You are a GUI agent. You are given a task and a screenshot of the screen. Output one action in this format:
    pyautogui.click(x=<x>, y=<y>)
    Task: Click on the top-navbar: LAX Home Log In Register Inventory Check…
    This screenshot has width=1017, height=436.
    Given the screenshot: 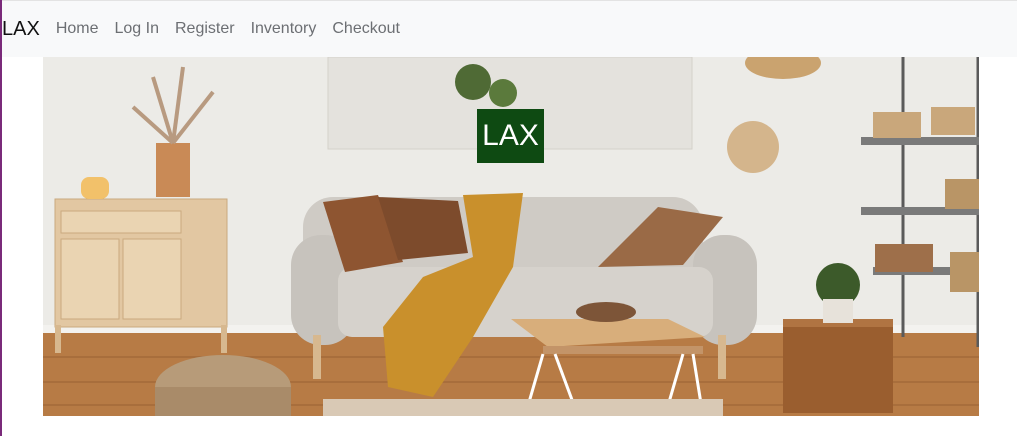 What is the action you would take?
    pyautogui.click(x=509, y=28)
    